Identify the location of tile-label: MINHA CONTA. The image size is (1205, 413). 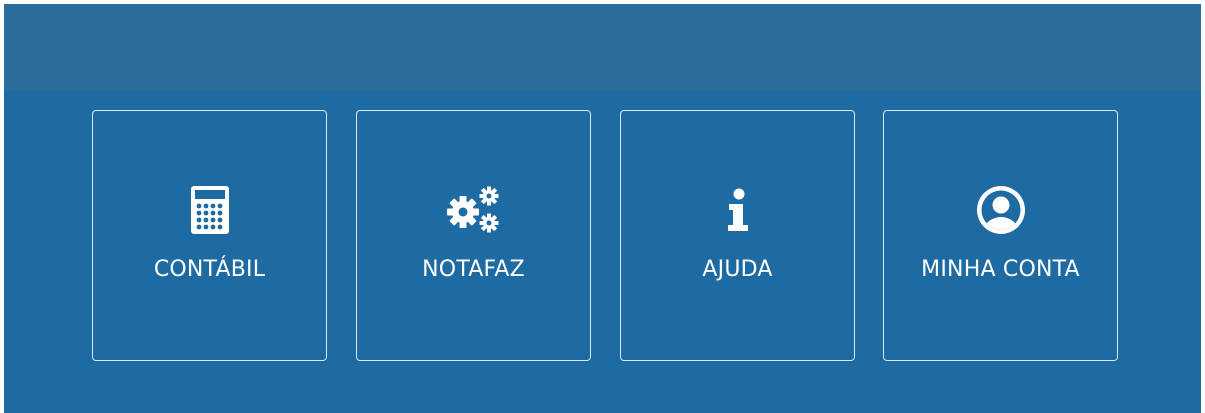
(1000, 269).